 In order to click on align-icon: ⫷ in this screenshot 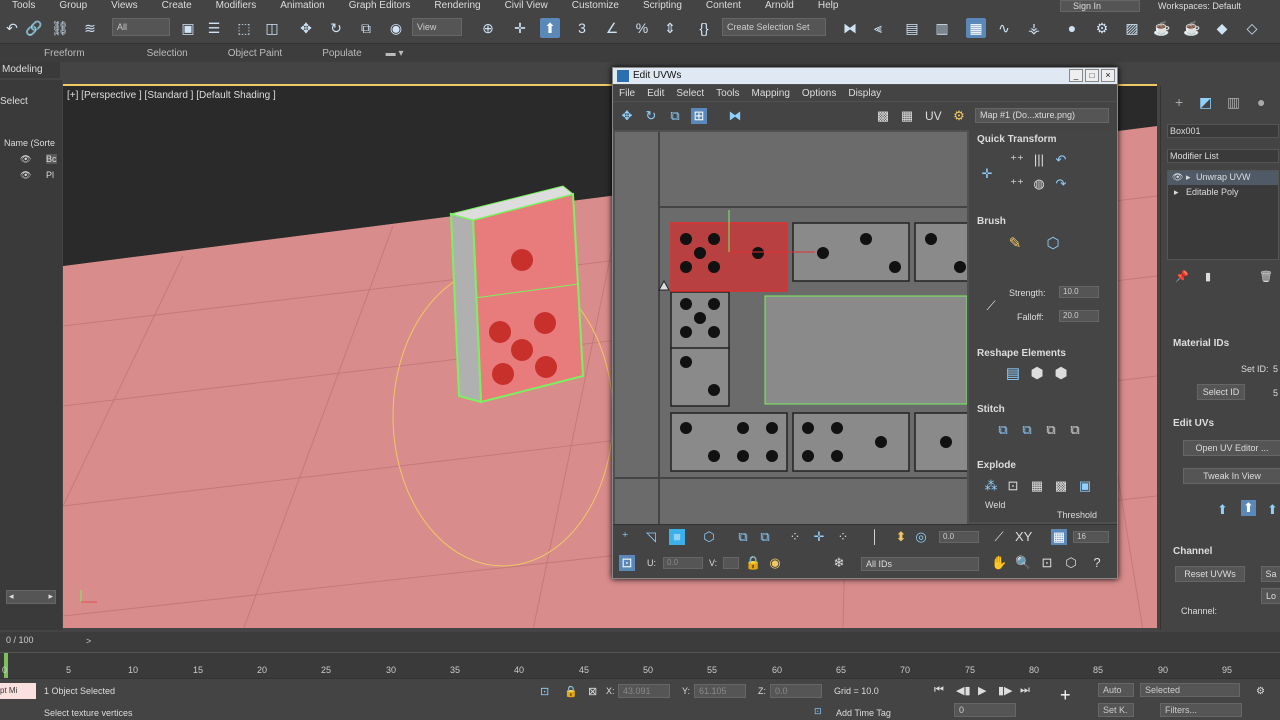, I will do `click(878, 28)`.